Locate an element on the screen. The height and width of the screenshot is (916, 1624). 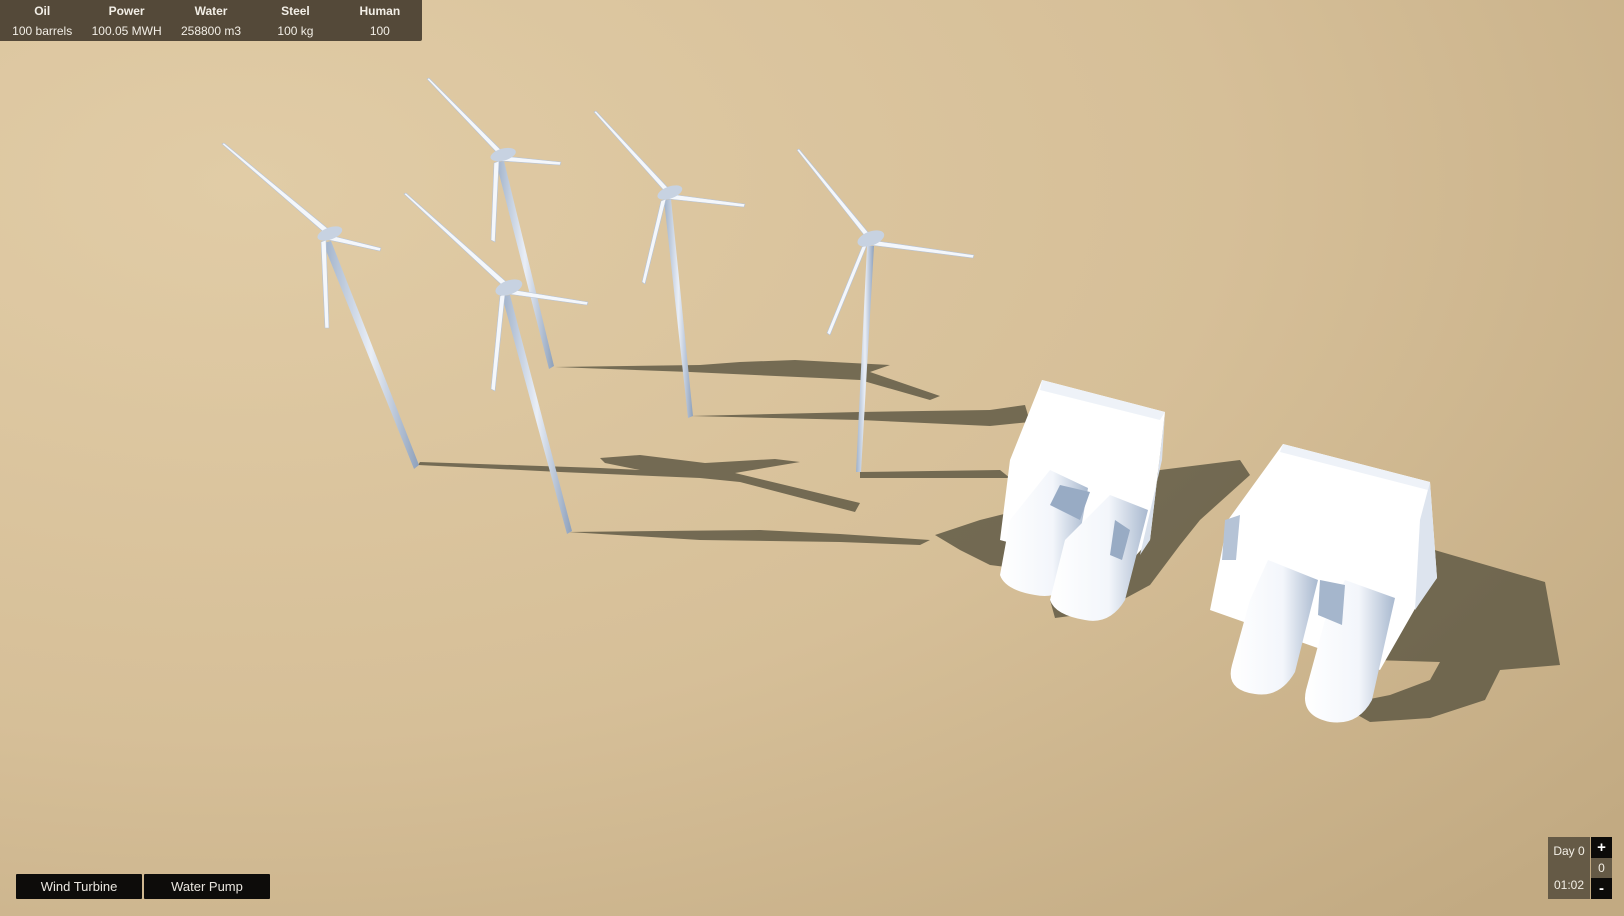
resource-name: Water is located at coordinates (211, 10).